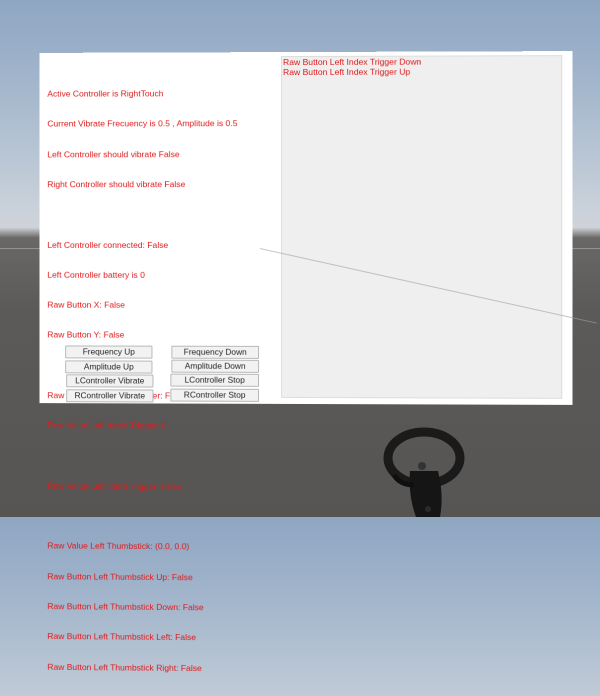 The height and width of the screenshot is (696, 600). What do you see at coordinates (120, 576) in the screenshot?
I see `status-line: Raw Button Left Thumbstick Up: False` at bounding box center [120, 576].